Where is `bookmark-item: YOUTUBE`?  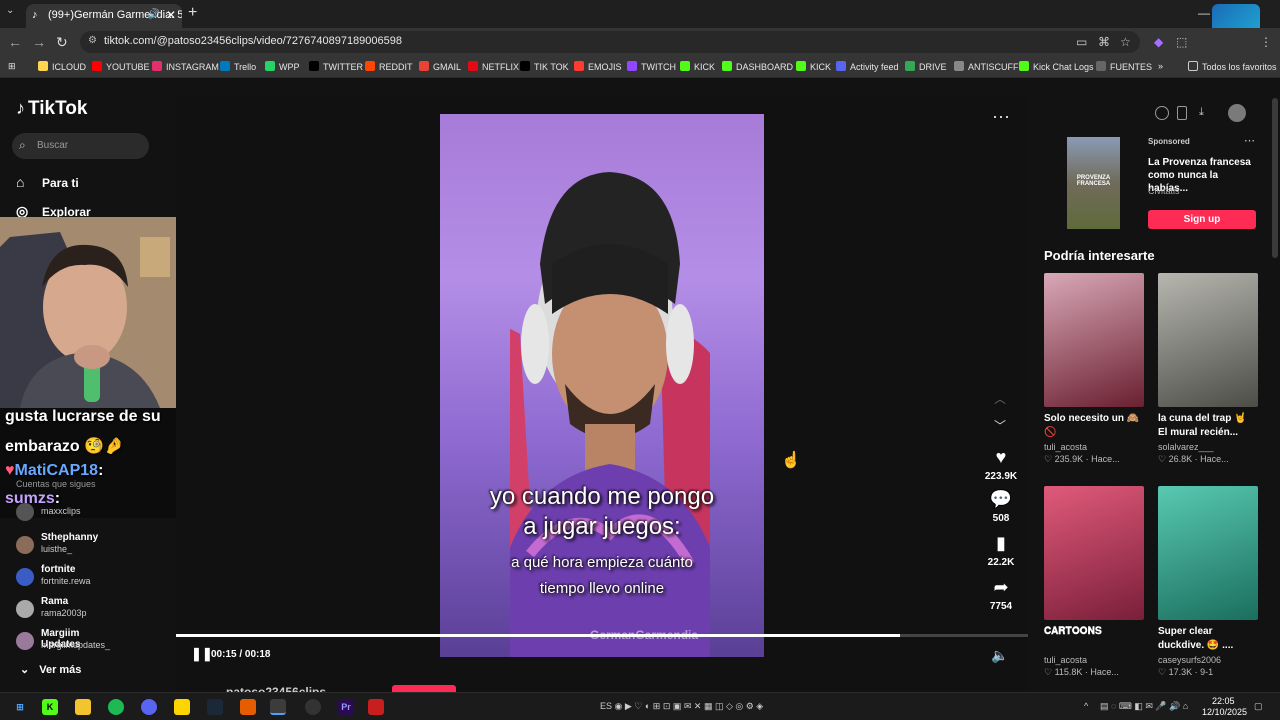
bookmark-item: YOUTUBE is located at coordinates (121, 66).